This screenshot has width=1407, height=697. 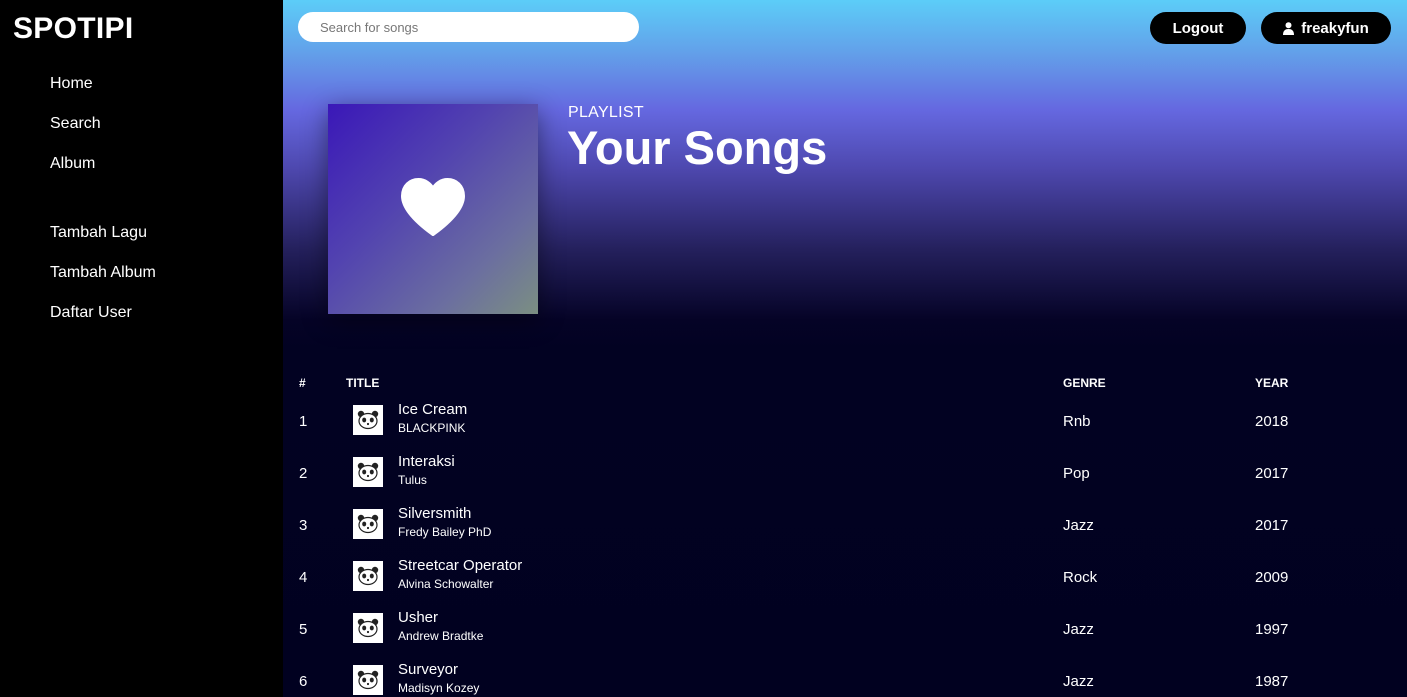 What do you see at coordinates (1198, 28) in the screenshot?
I see `logout-button: Logout` at bounding box center [1198, 28].